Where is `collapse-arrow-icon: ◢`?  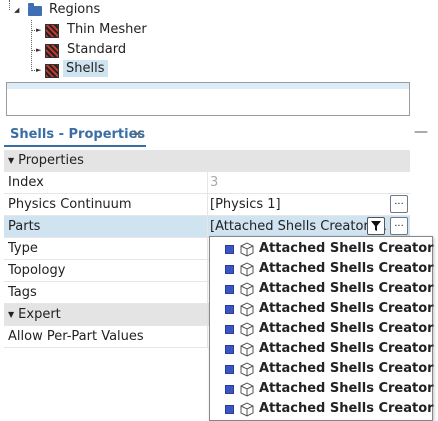 collapse-arrow-icon: ◢ is located at coordinates (16, 10).